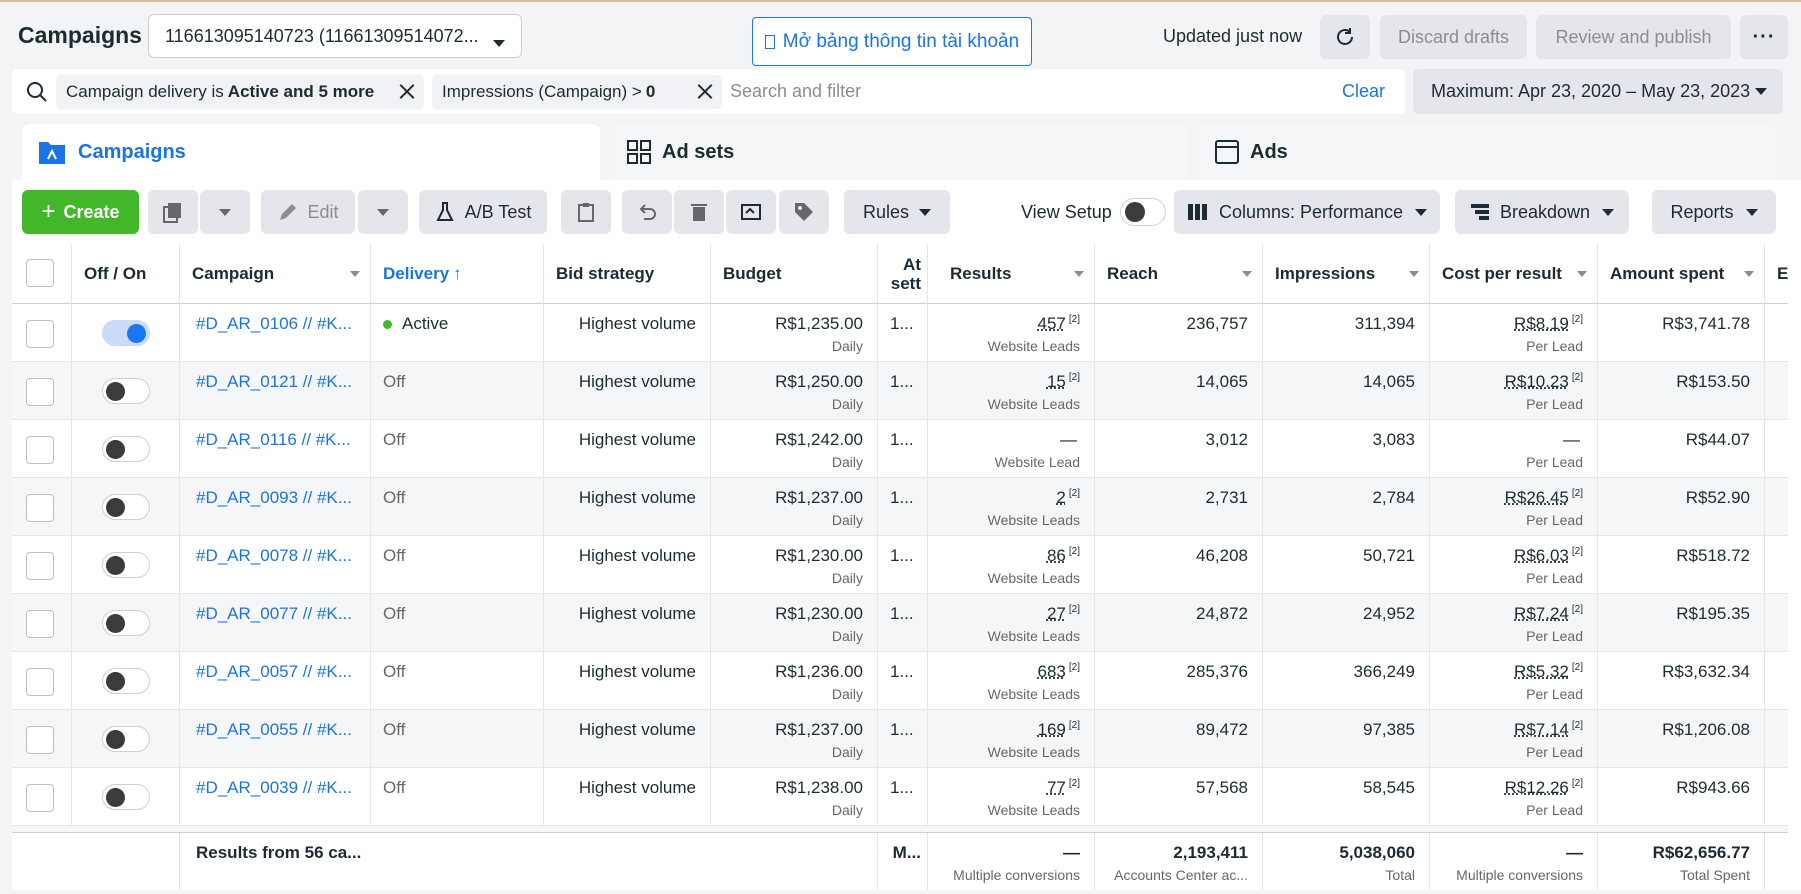  Describe the element at coordinates (275, 274) in the screenshot. I see `header-campaign: Campaign` at that location.